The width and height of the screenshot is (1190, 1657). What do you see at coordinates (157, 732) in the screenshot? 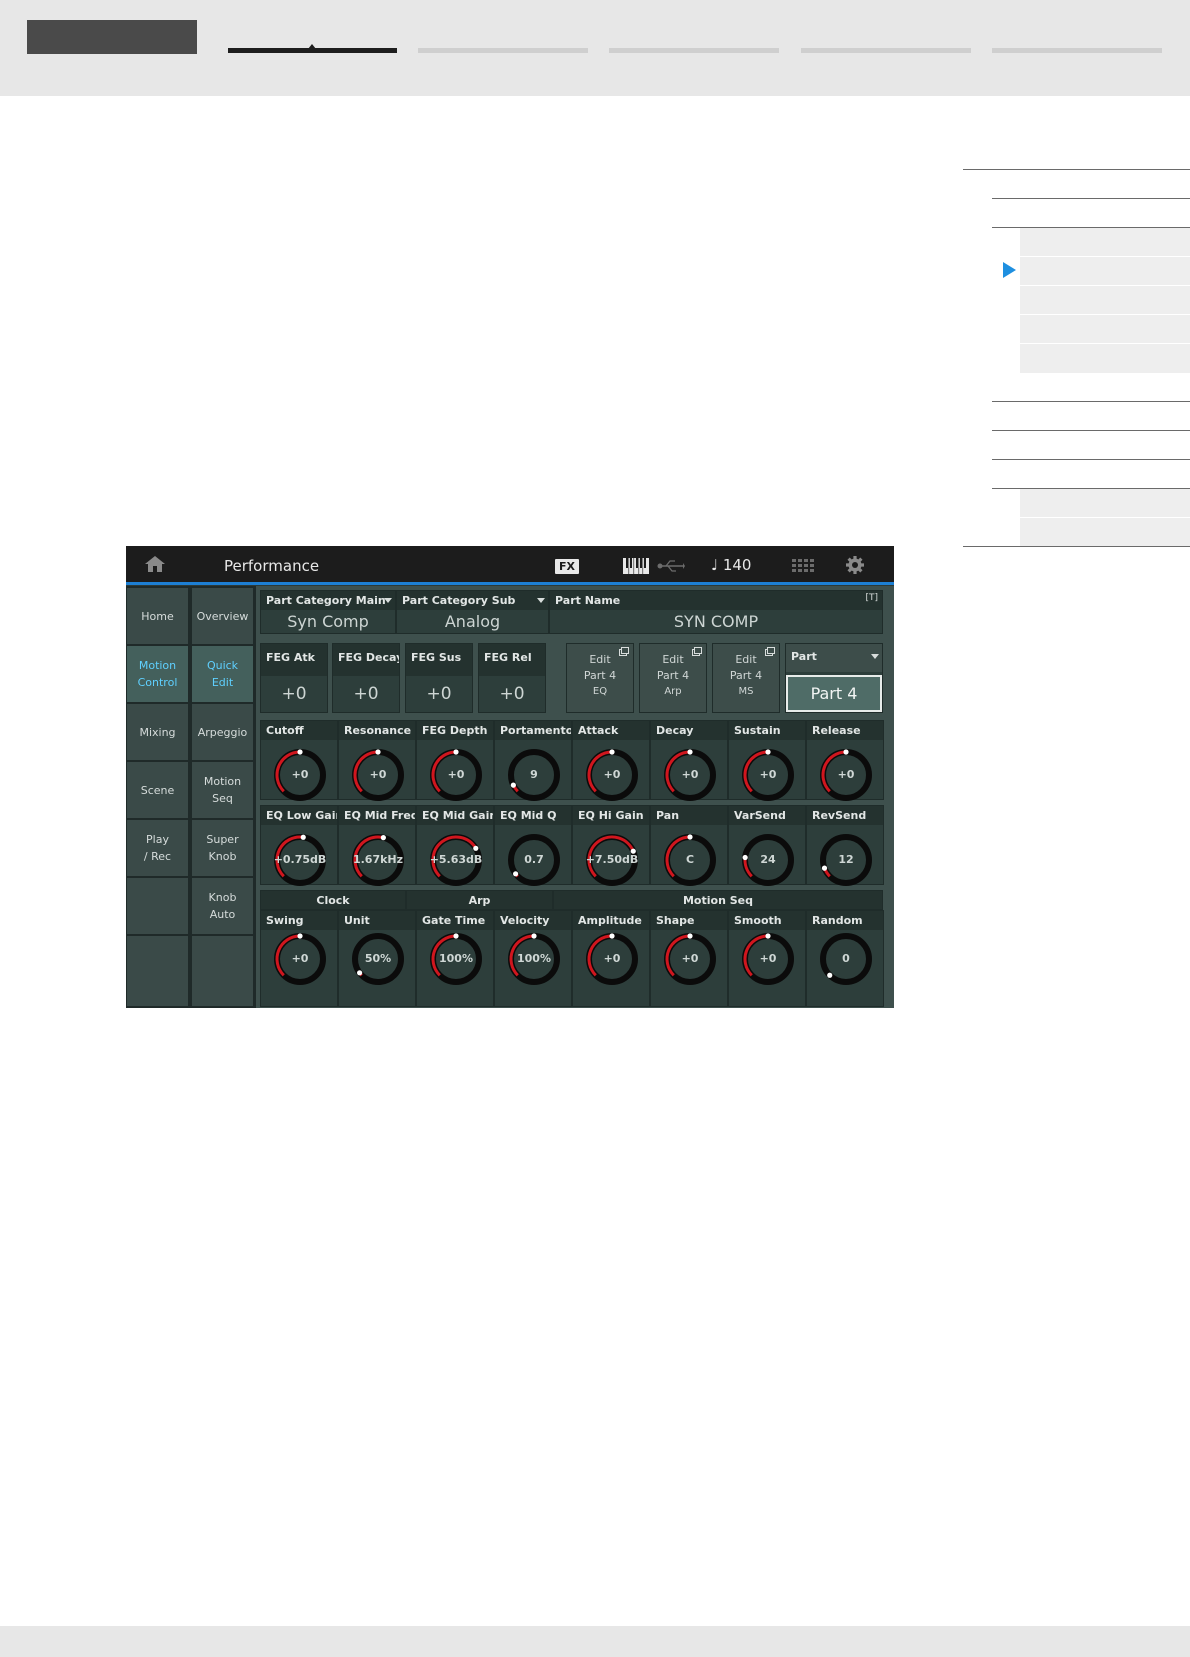
I see `nav-mixing: Mixing` at bounding box center [157, 732].